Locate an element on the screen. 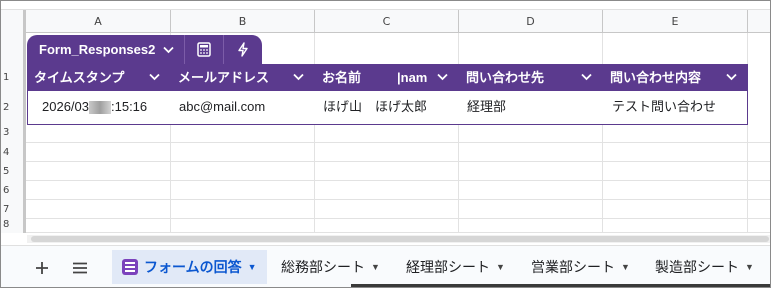 This screenshot has width=771, height=288. sheet-tab-label: フォームの回答 is located at coordinates (193, 267).